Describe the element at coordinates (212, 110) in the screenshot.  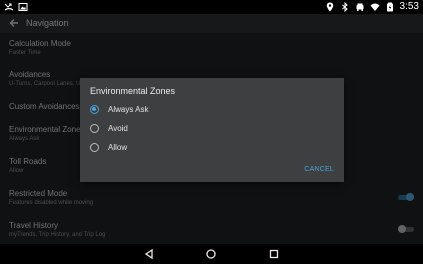
I see `option-always-ask: Always Ask` at that location.